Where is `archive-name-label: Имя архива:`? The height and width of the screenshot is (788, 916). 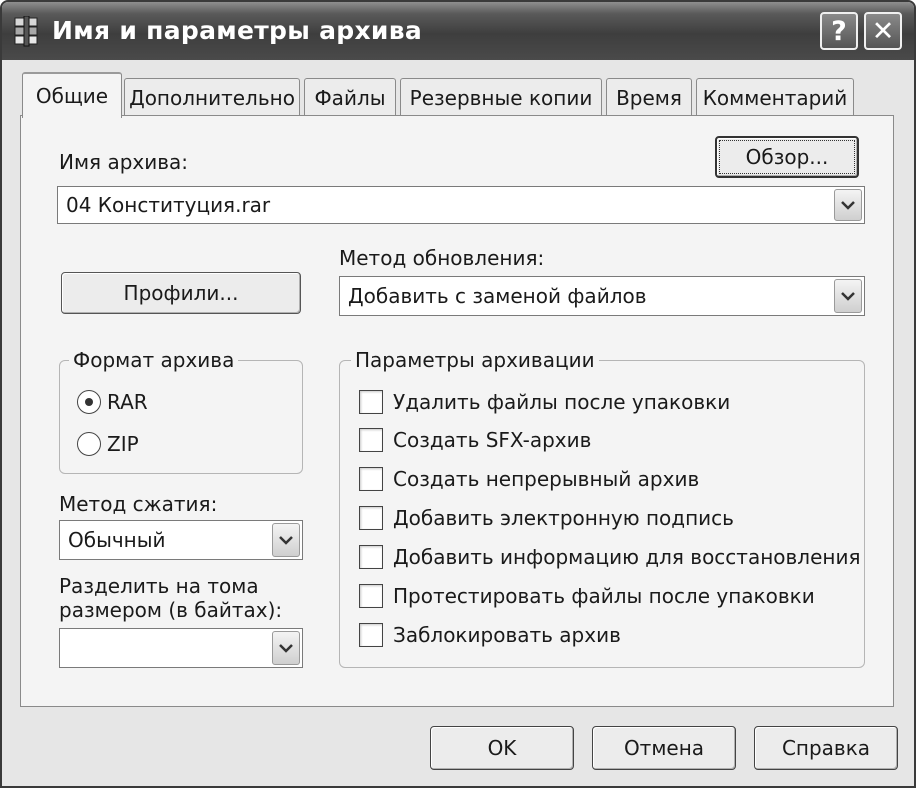 archive-name-label: Имя архива: is located at coordinates (124, 162).